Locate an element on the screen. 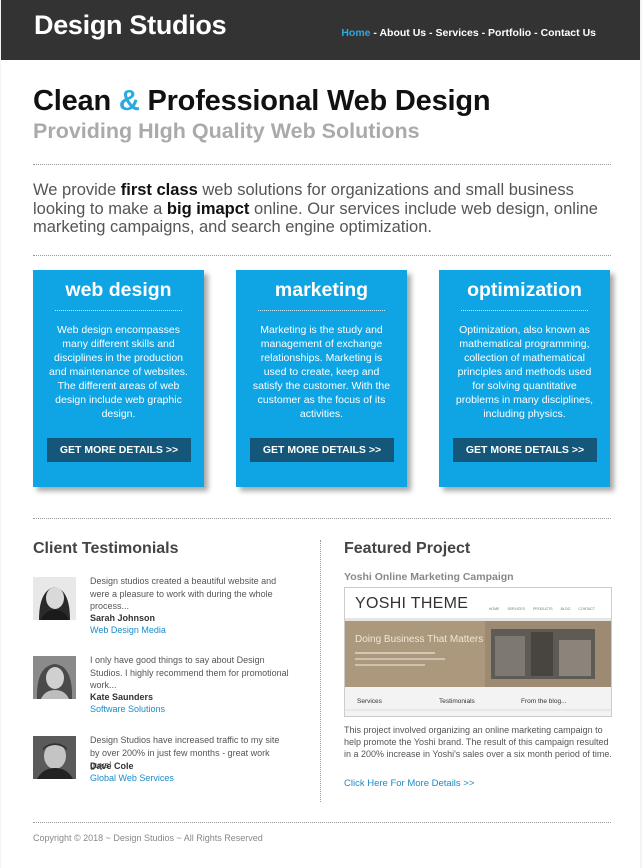 This screenshot has height=868, width=642. yoshi-banner-title: Doing Business That Matters is located at coordinates (419, 639).